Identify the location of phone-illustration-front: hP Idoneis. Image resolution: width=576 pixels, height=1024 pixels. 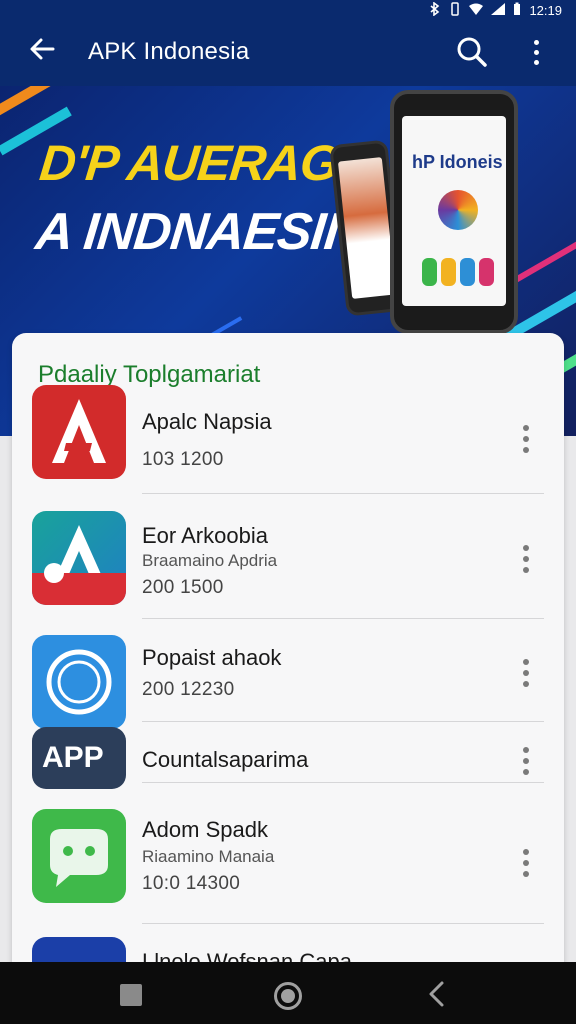
(454, 212).